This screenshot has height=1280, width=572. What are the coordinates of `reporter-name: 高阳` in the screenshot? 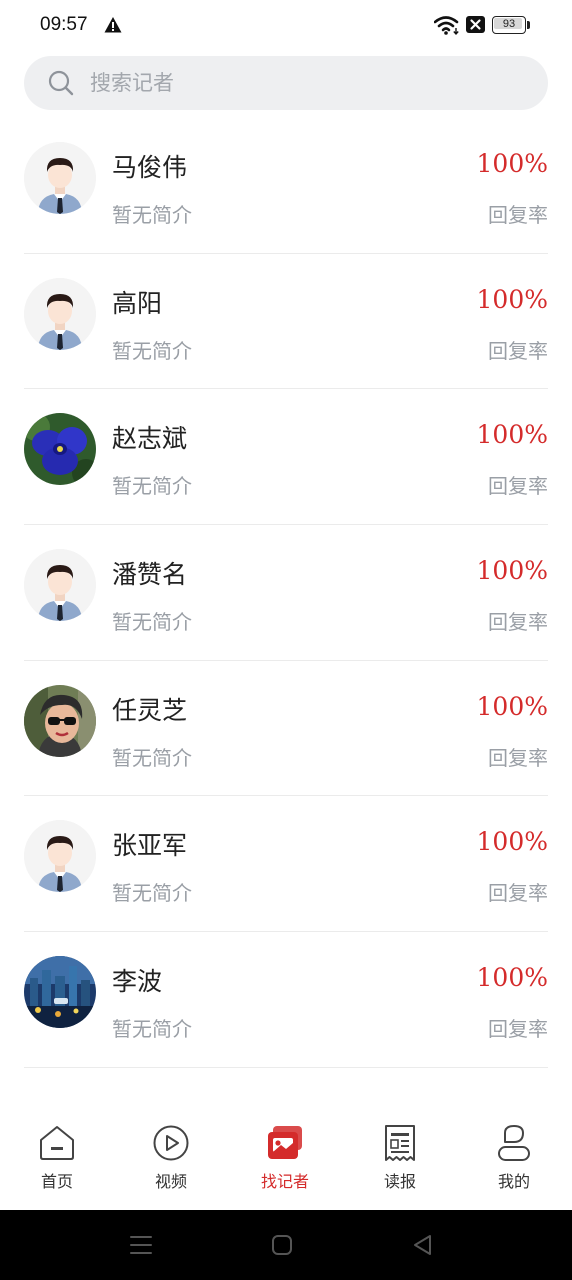 It's located at (137, 303).